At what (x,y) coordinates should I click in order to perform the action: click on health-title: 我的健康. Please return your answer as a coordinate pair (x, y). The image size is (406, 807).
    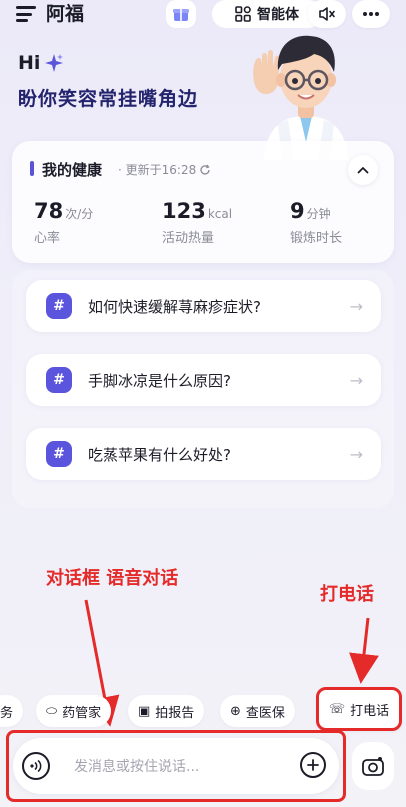
    Looking at the image, I should click on (72, 170).